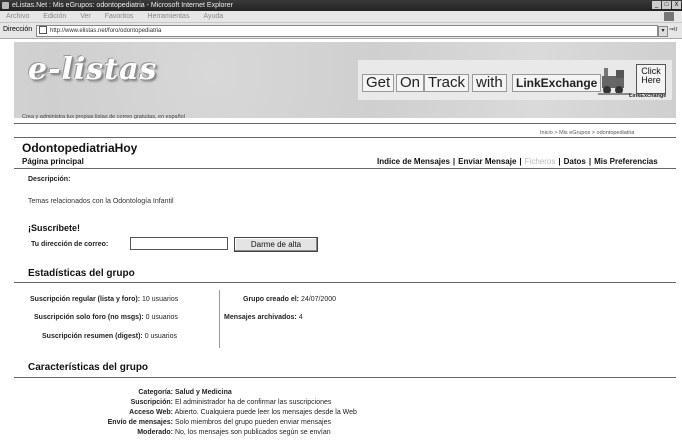  I want to click on maximize-button: □, so click(666, 5).